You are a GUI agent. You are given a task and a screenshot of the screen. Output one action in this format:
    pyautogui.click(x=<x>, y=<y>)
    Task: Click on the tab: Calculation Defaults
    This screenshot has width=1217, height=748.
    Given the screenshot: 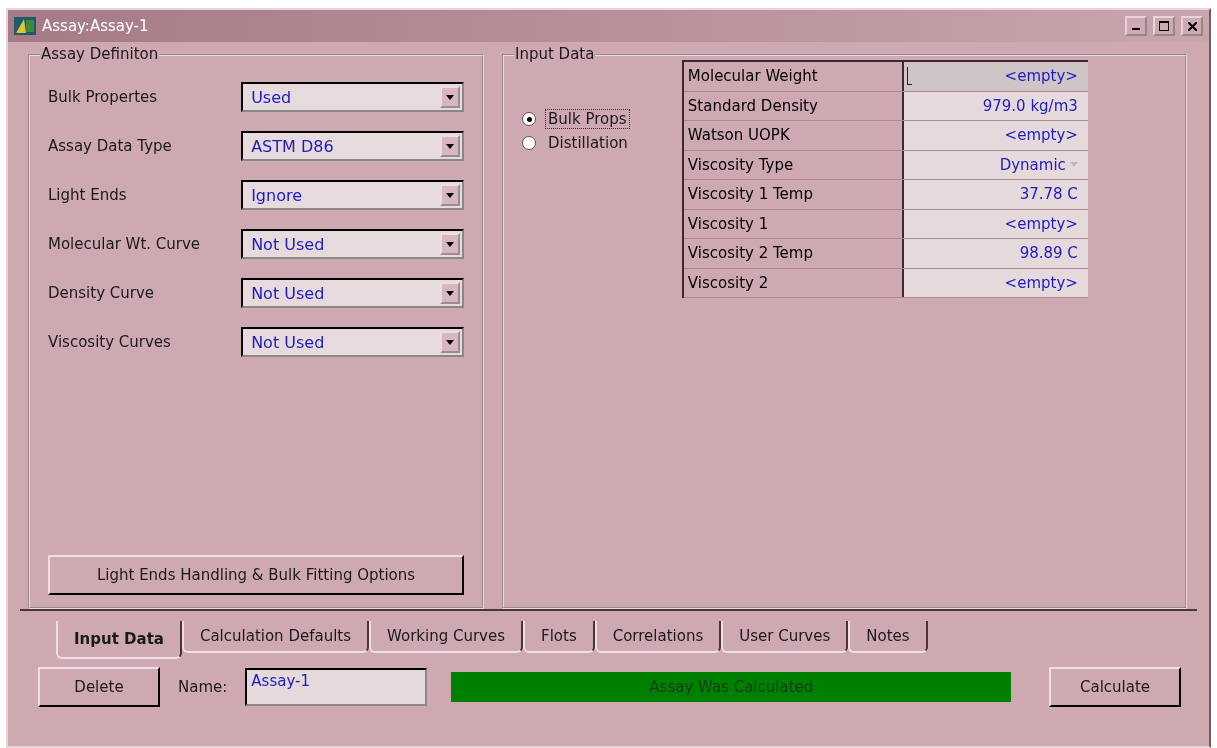 What is the action you would take?
    pyautogui.click(x=275, y=637)
    